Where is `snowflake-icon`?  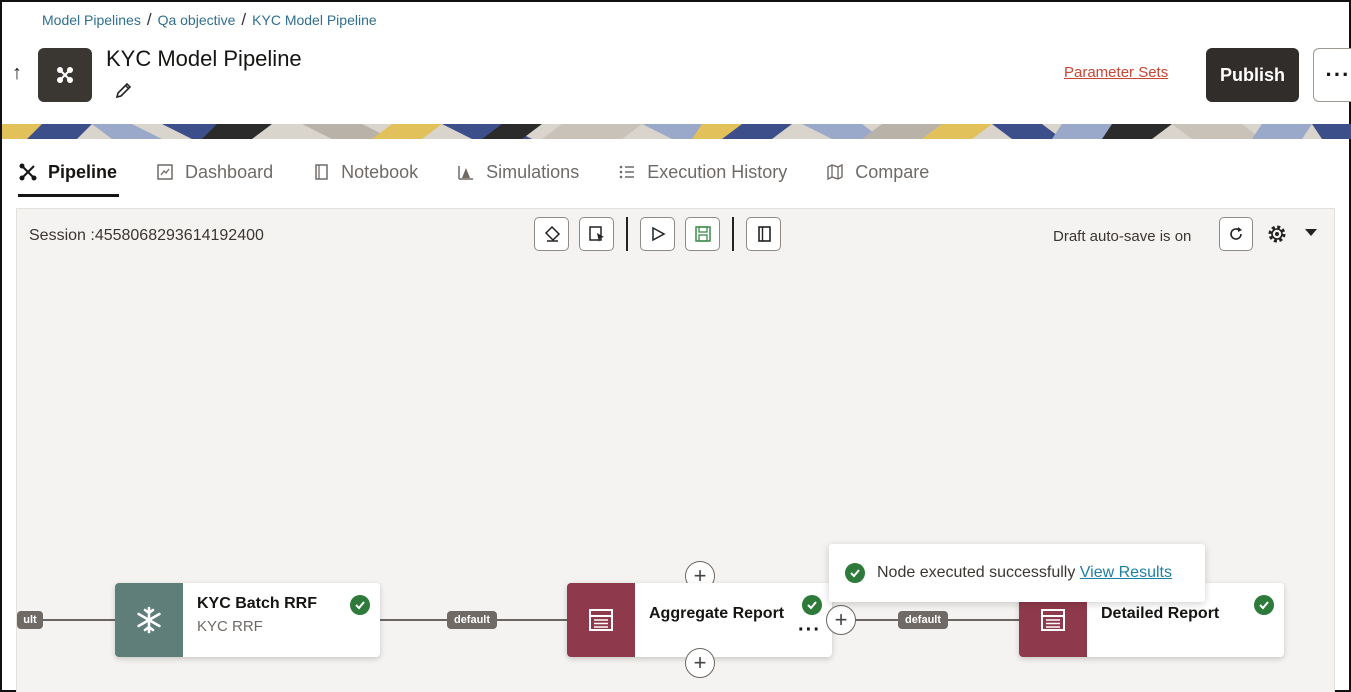 snowflake-icon is located at coordinates (149, 620).